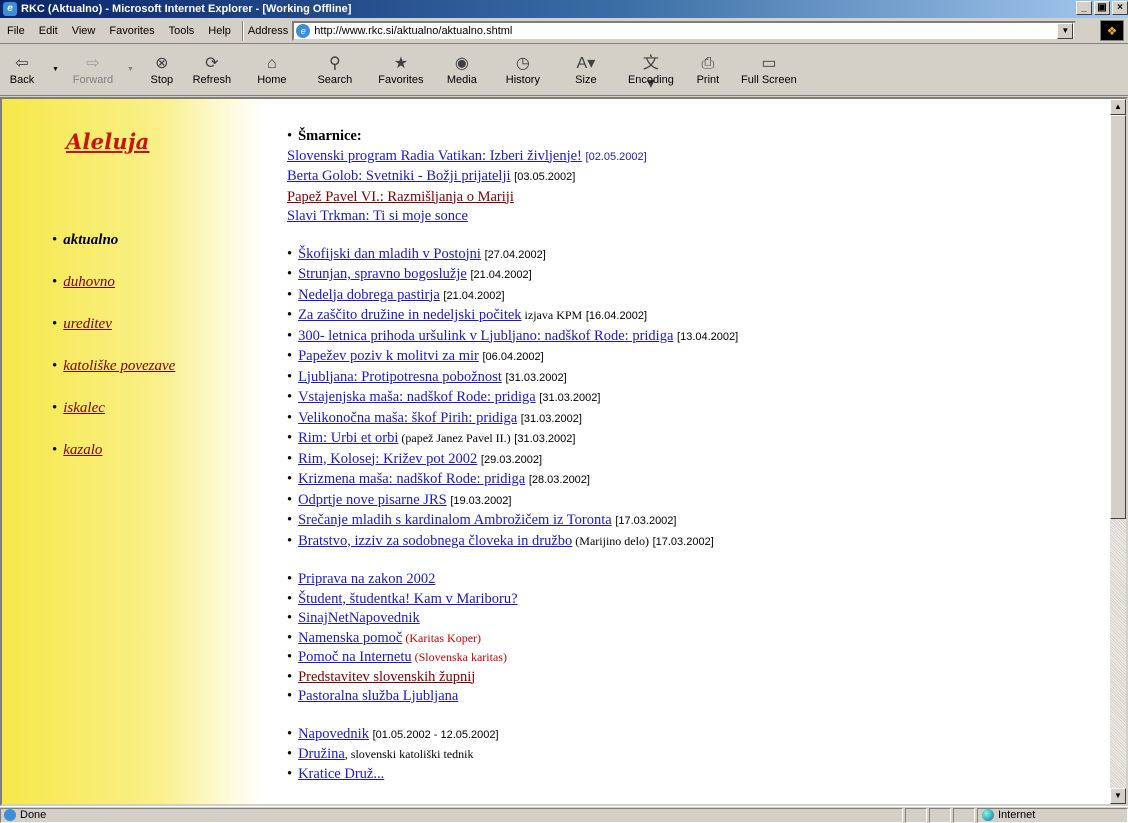 The image size is (1128, 823). I want to click on news-link: Pastoralna služba Ljubljana, so click(378, 696).